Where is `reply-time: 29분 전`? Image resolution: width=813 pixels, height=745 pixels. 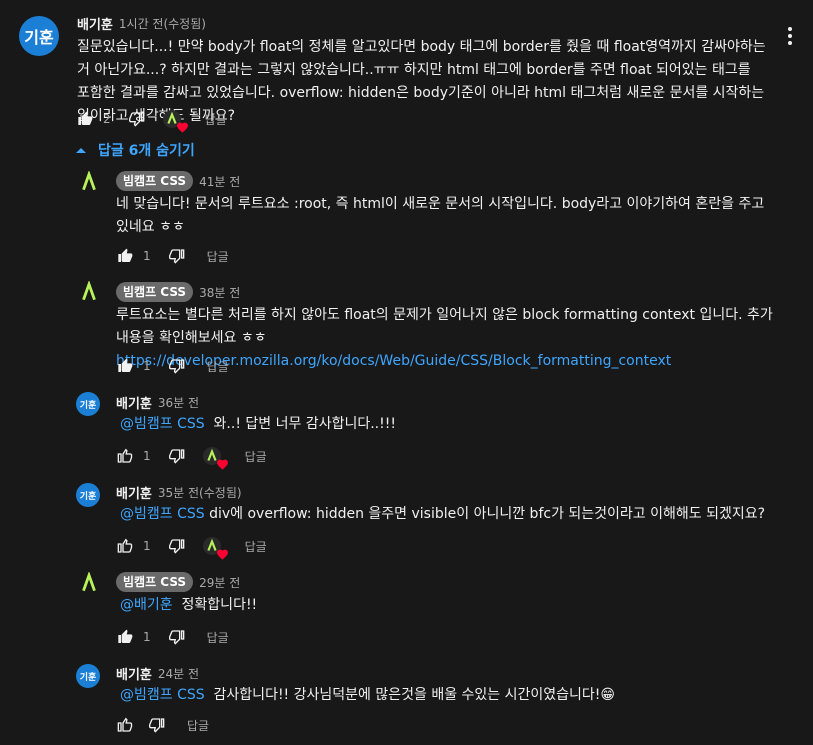
reply-time: 29분 전 is located at coordinates (219, 582).